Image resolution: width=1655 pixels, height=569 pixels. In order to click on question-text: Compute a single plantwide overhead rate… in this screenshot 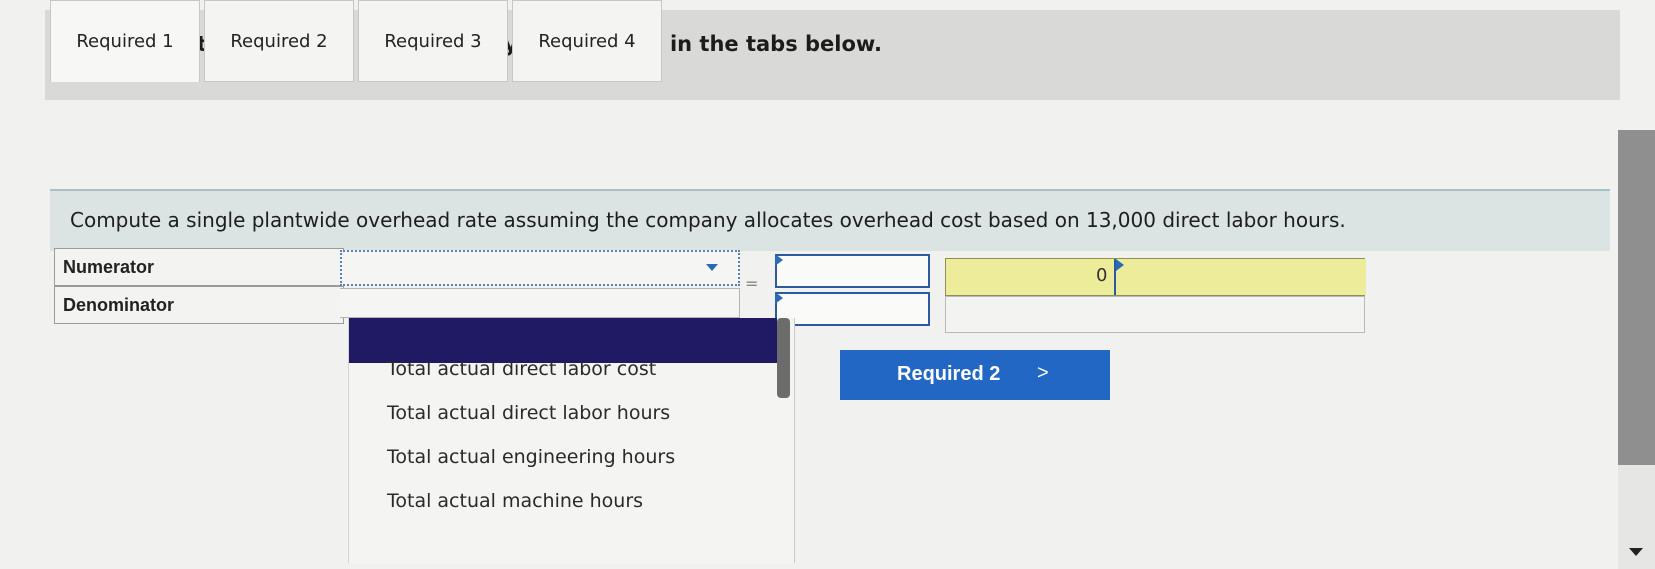, I will do `click(708, 220)`.